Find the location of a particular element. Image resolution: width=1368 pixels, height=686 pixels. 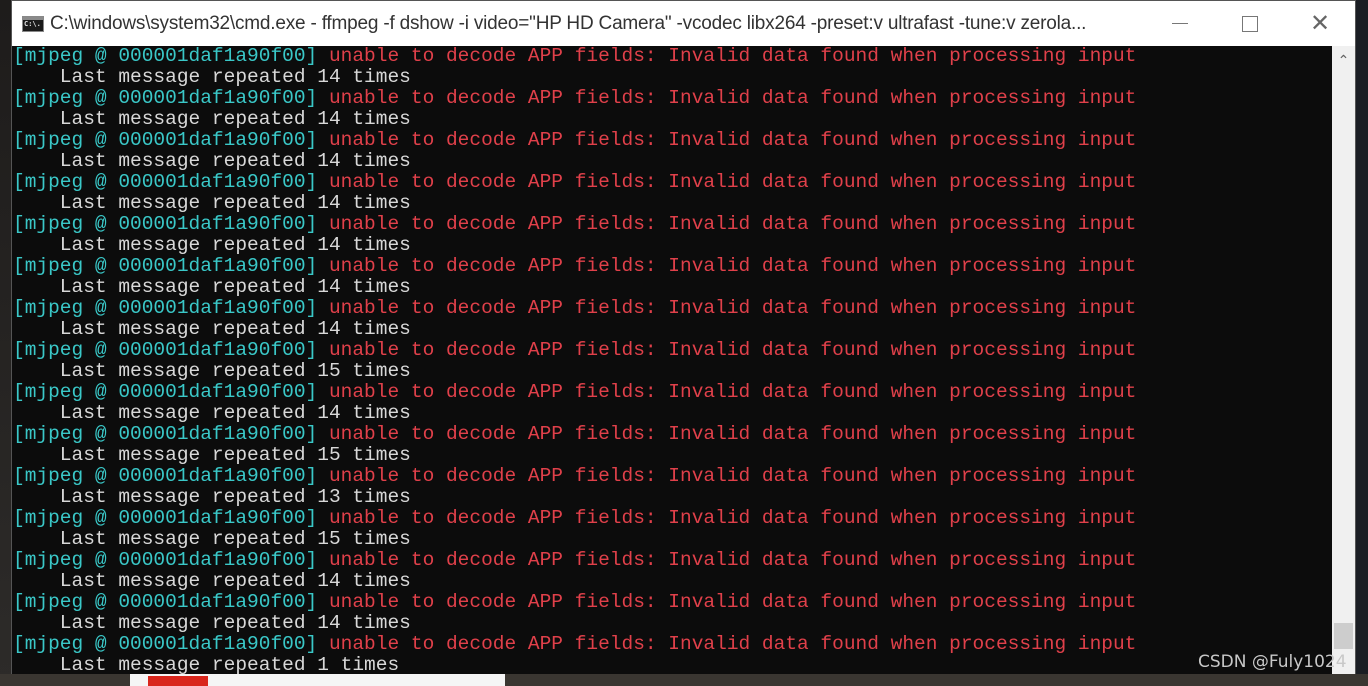

minimize-icon is located at coordinates (1180, 23).